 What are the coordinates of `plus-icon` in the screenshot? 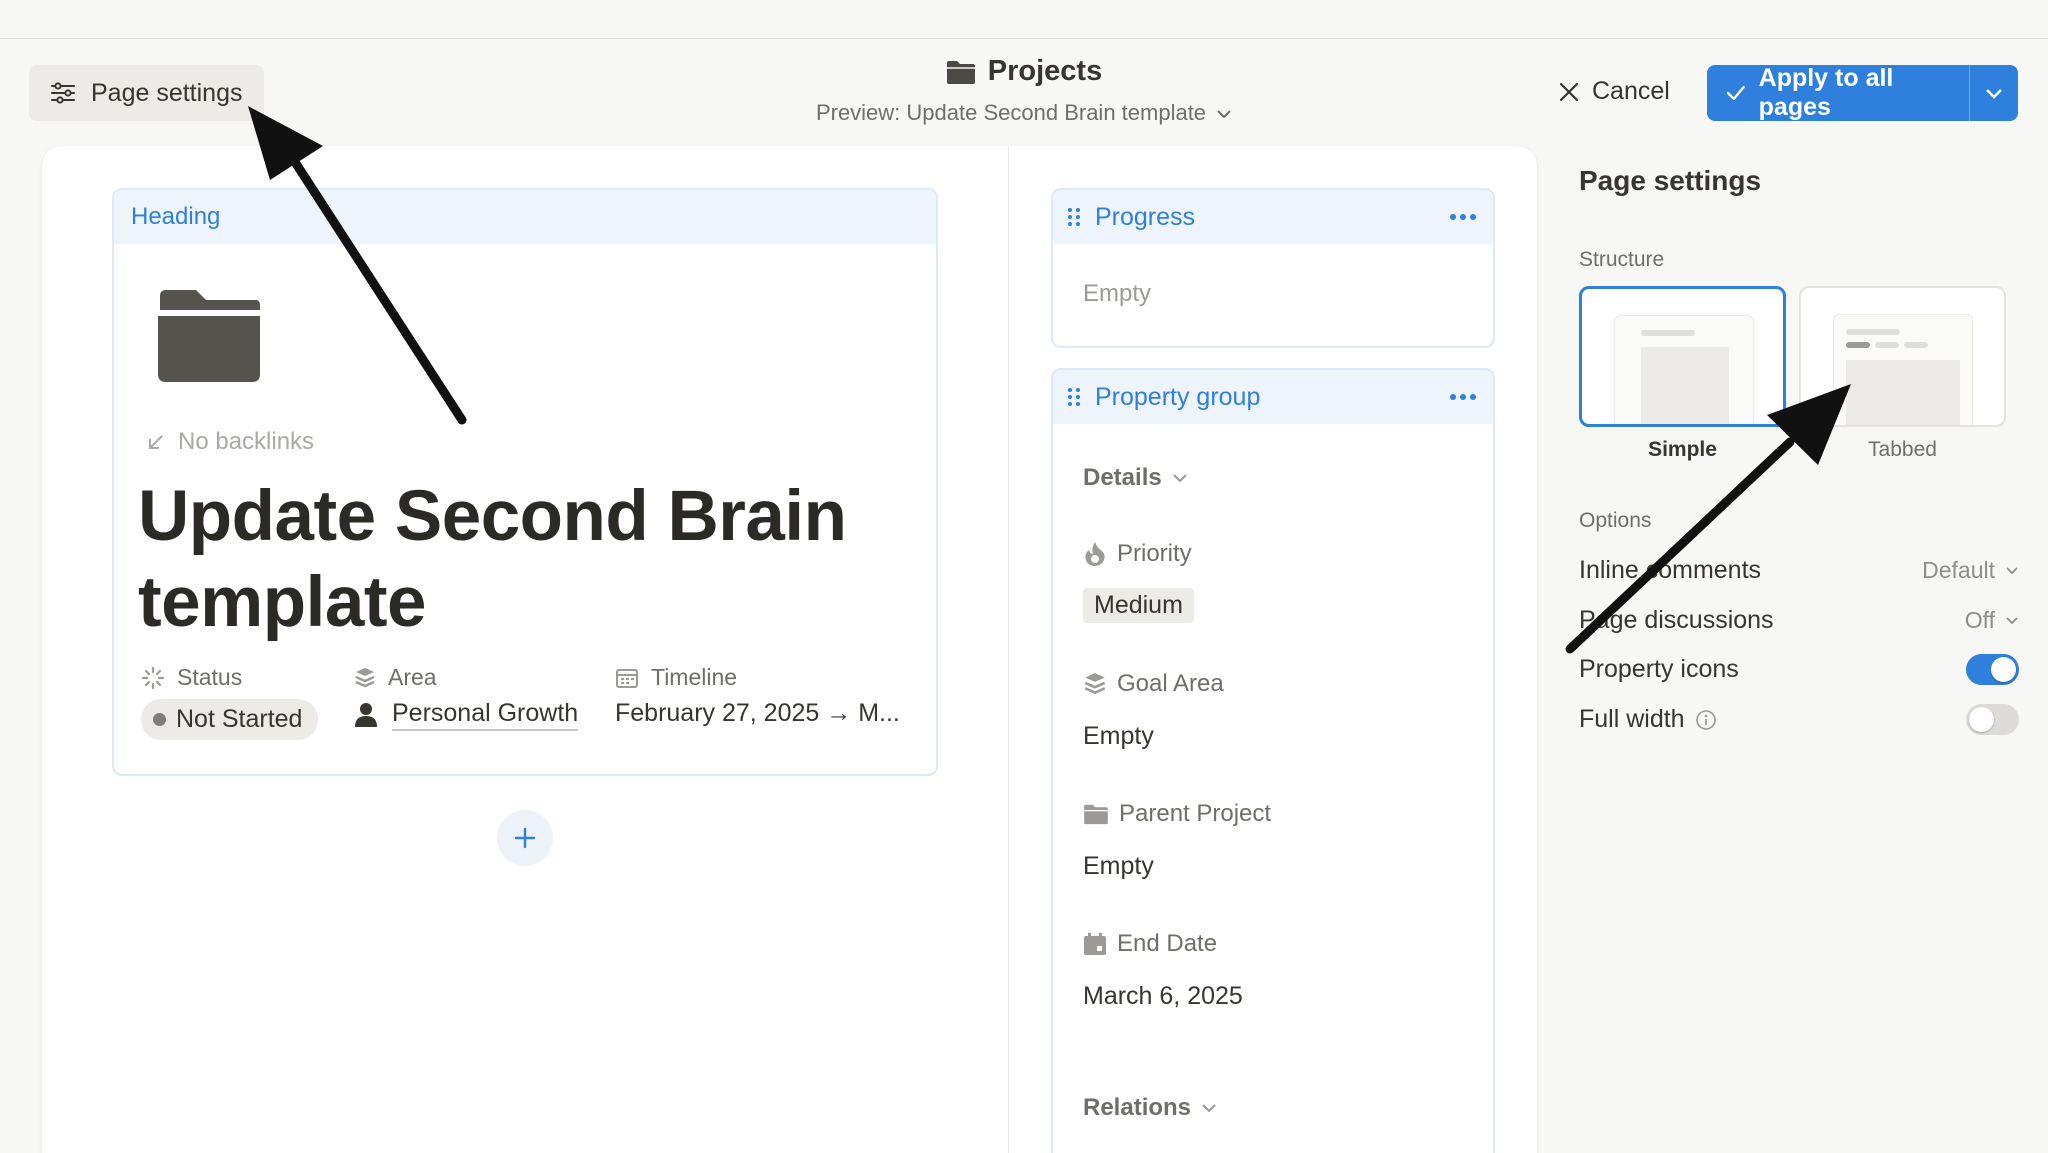 It's located at (525, 838).